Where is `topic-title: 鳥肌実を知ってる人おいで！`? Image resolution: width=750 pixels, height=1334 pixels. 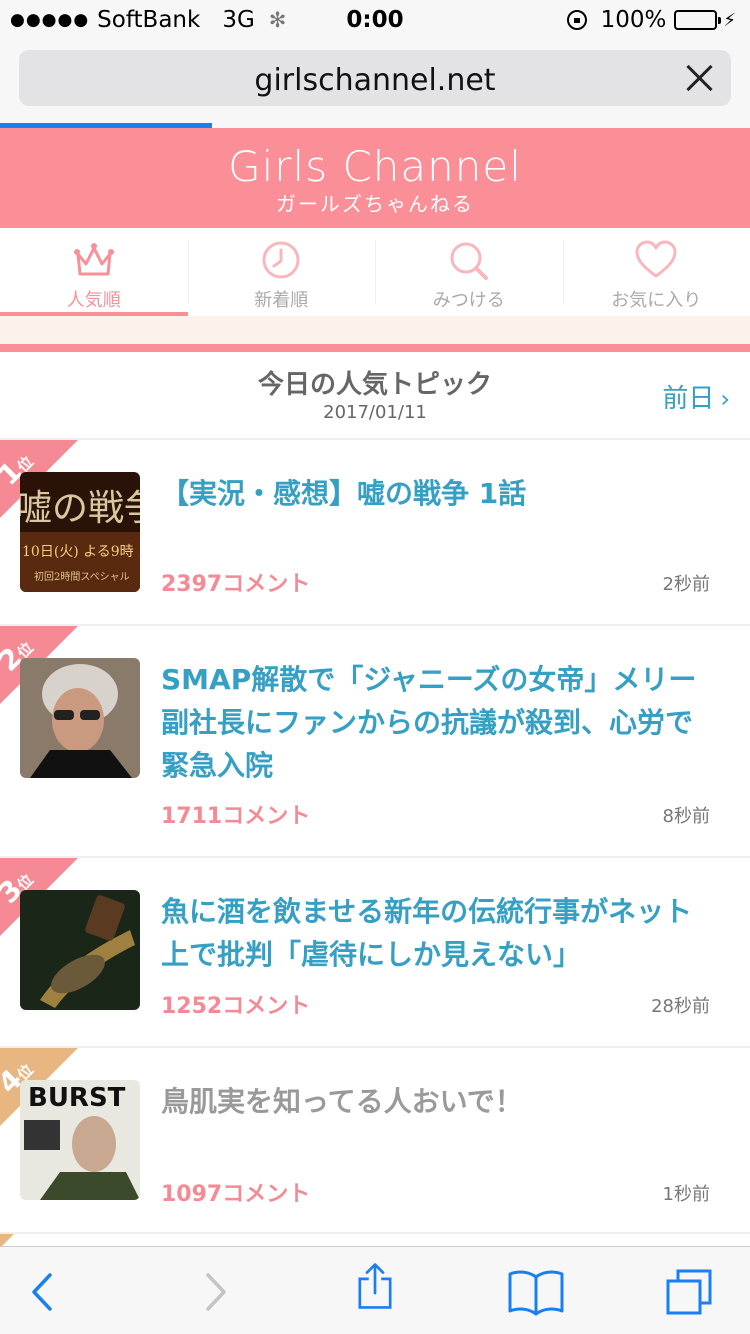 topic-title: 鳥肌実を知ってる人おいで！ is located at coordinates (435, 1101).